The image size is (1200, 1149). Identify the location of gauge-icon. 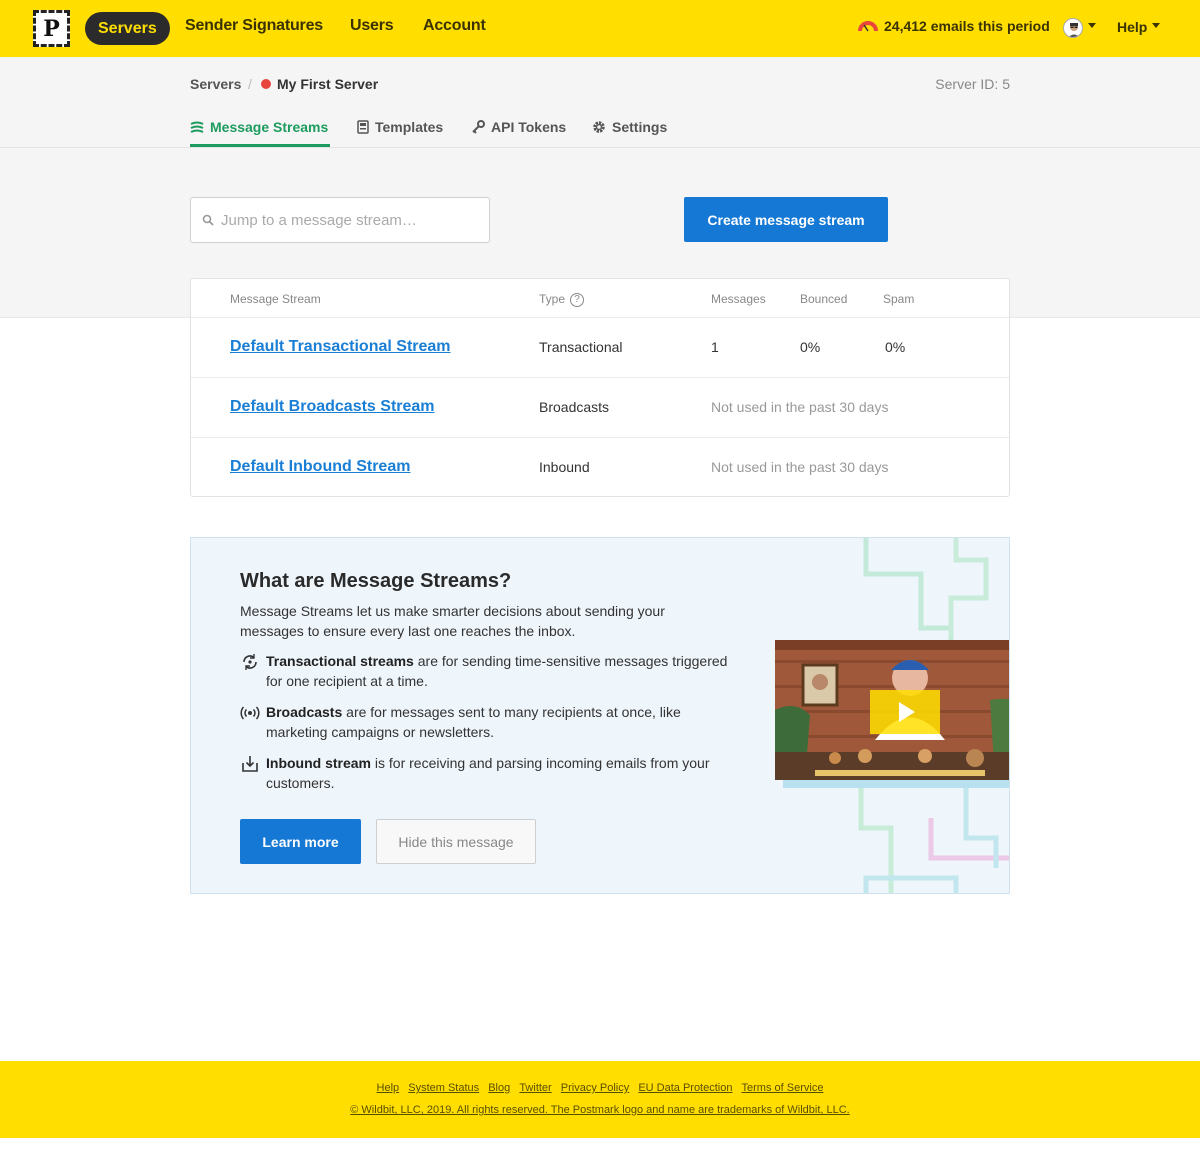
(868, 26).